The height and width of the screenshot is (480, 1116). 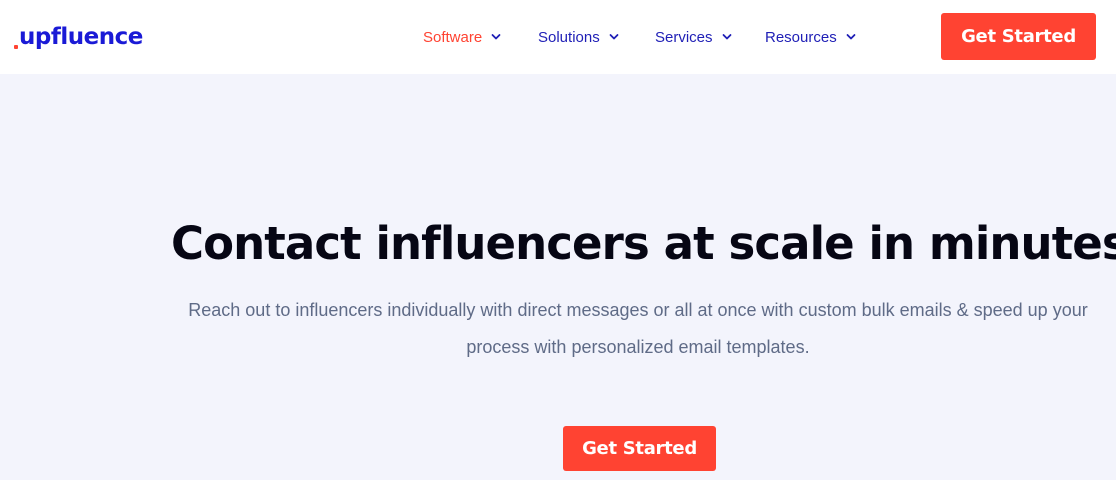 I want to click on nav-item-resources: Resources, so click(x=810, y=37).